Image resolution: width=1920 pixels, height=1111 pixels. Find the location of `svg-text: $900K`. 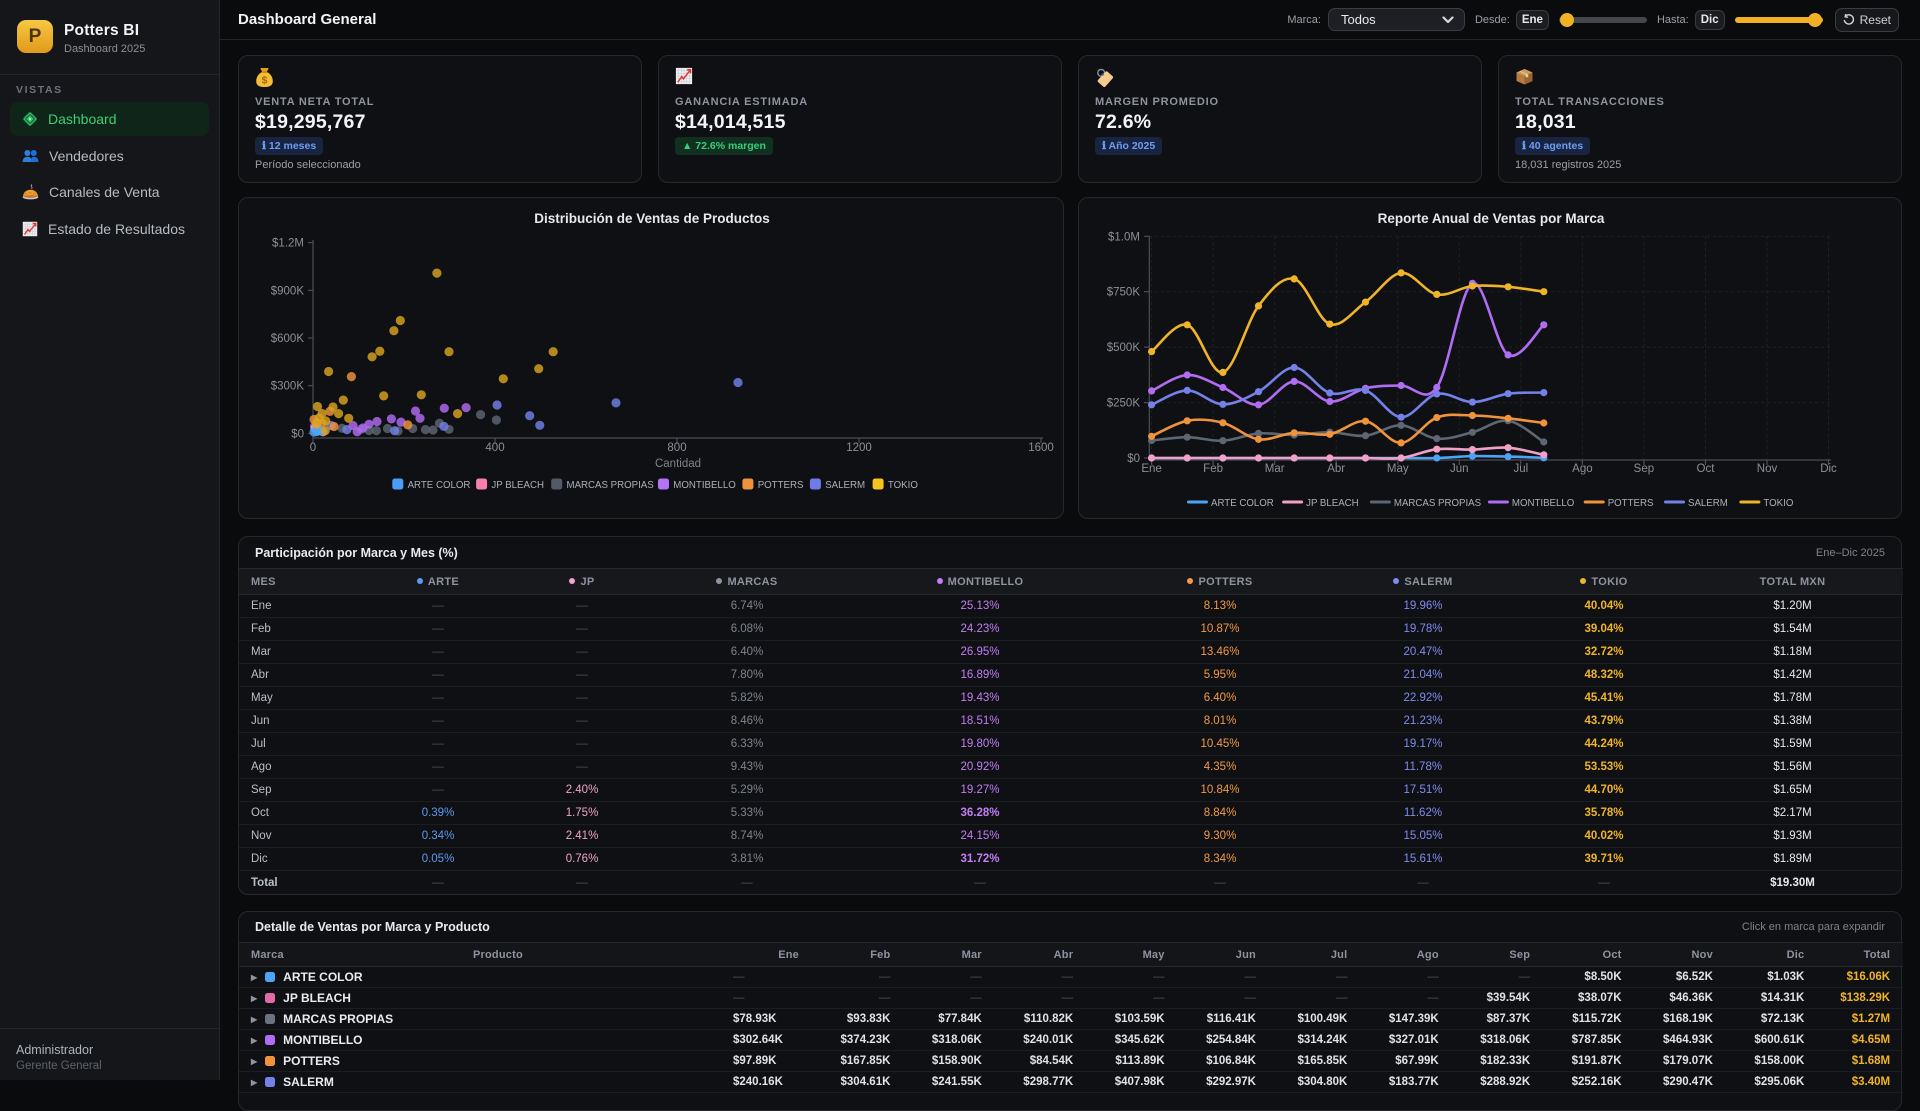

svg-text: $900K is located at coordinates (288, 291).